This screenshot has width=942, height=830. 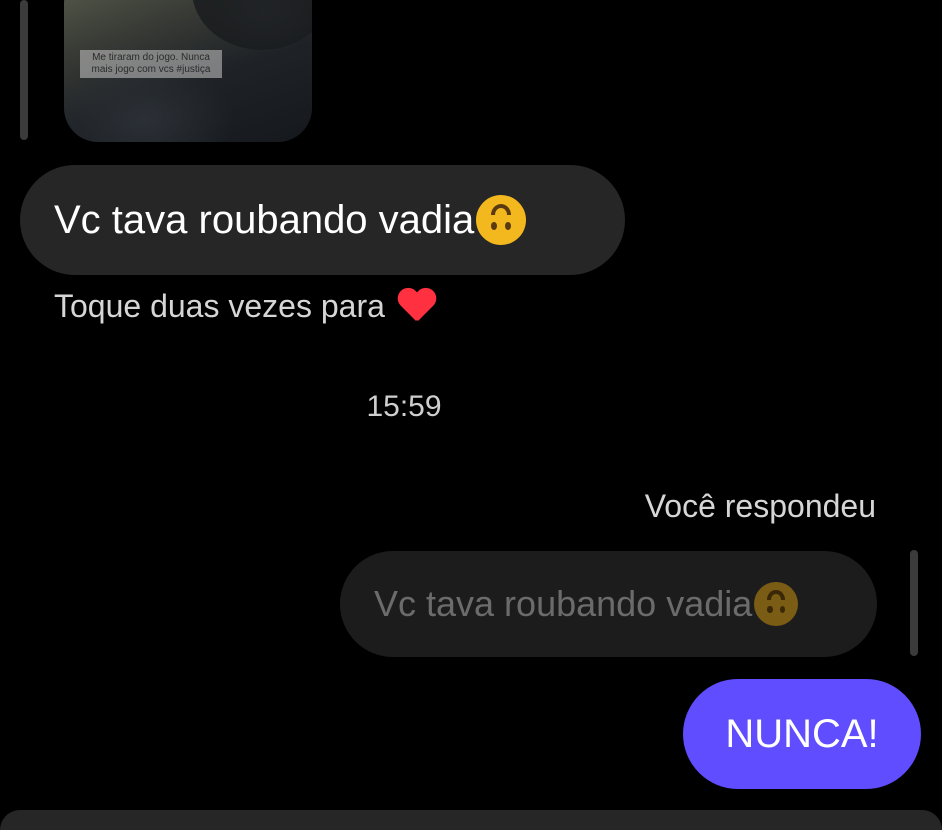 What do you see at coordinates (252, 25) in the screenshot?
I see `media-image-shadow` at bounding box center [252, 25].